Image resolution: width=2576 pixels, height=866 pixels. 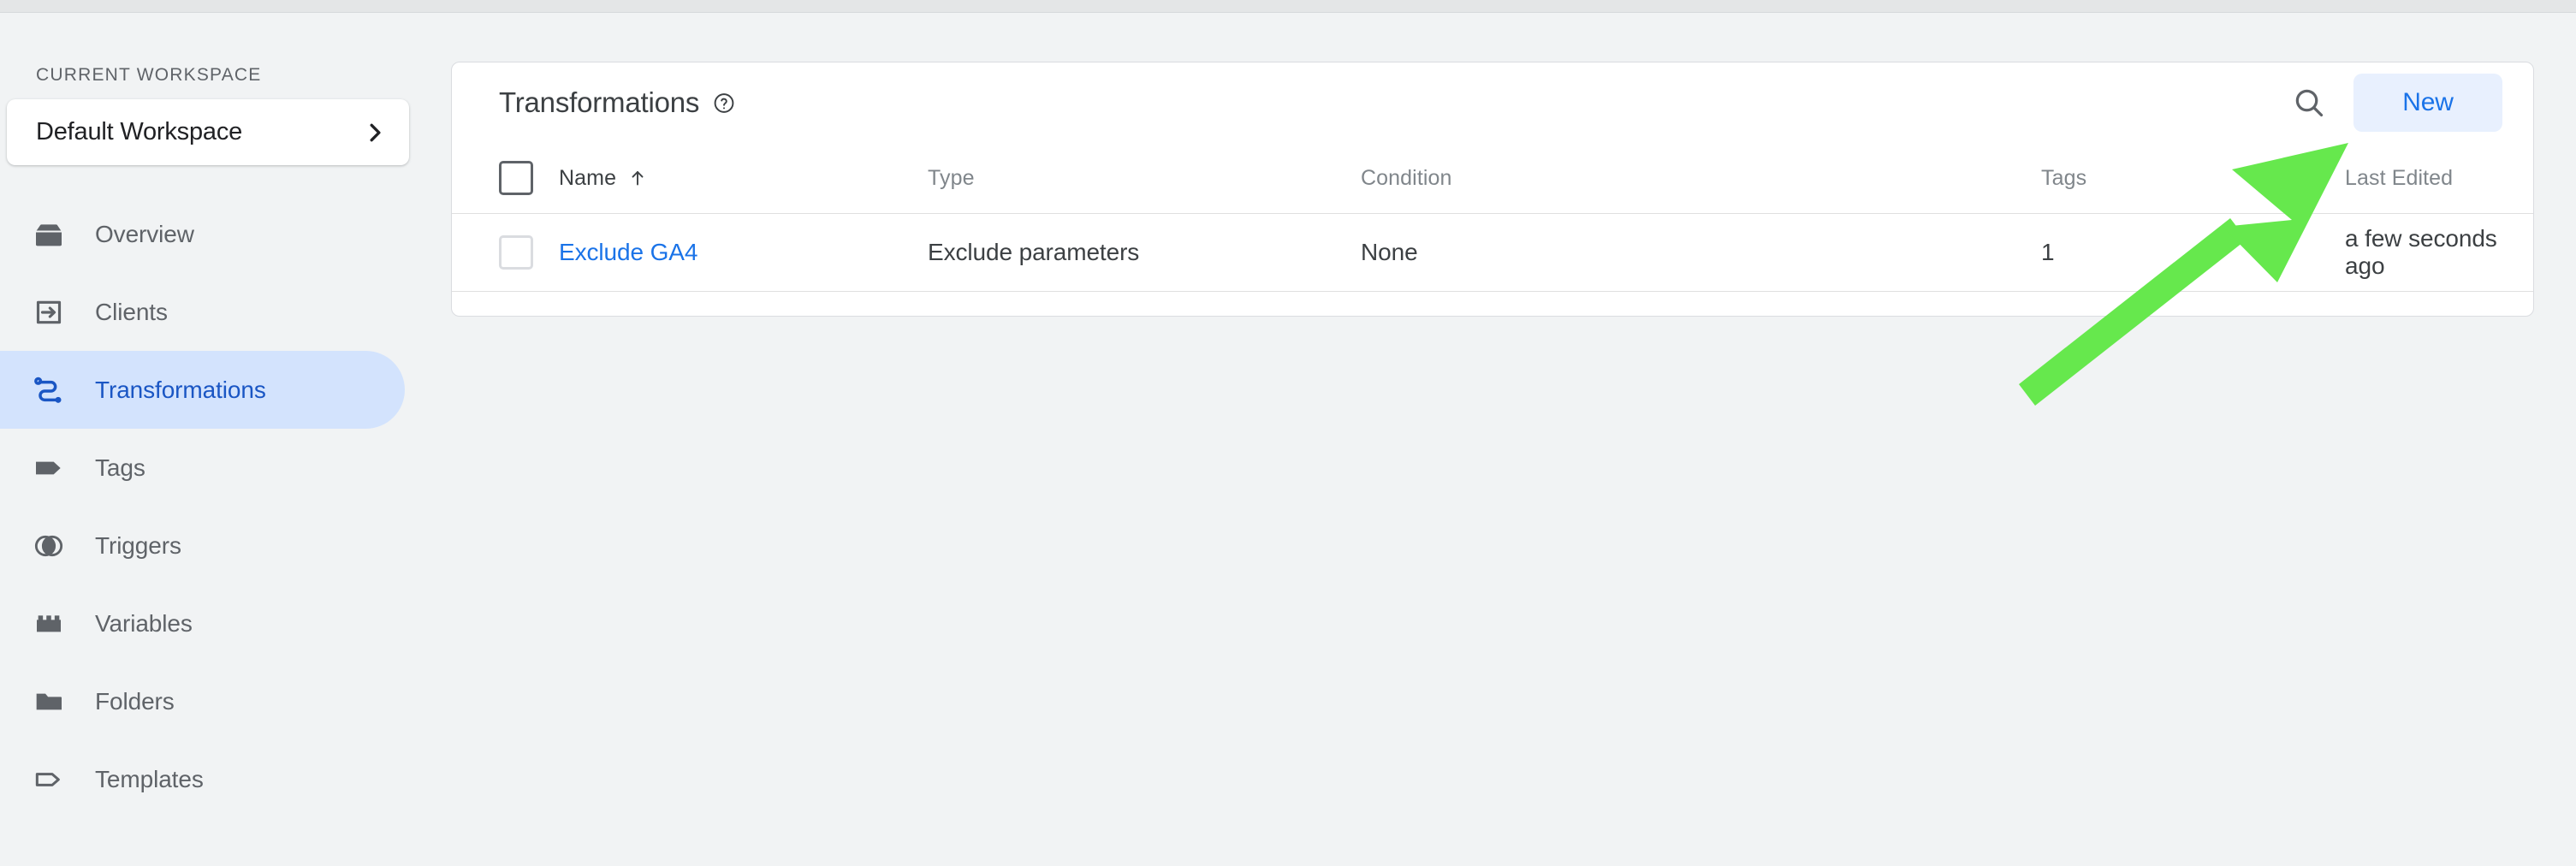 What do you see at coordinates (225, 701) in the screenshot?
I see `sidebar-item-folders: Folders` at bounding box center [225, 701].